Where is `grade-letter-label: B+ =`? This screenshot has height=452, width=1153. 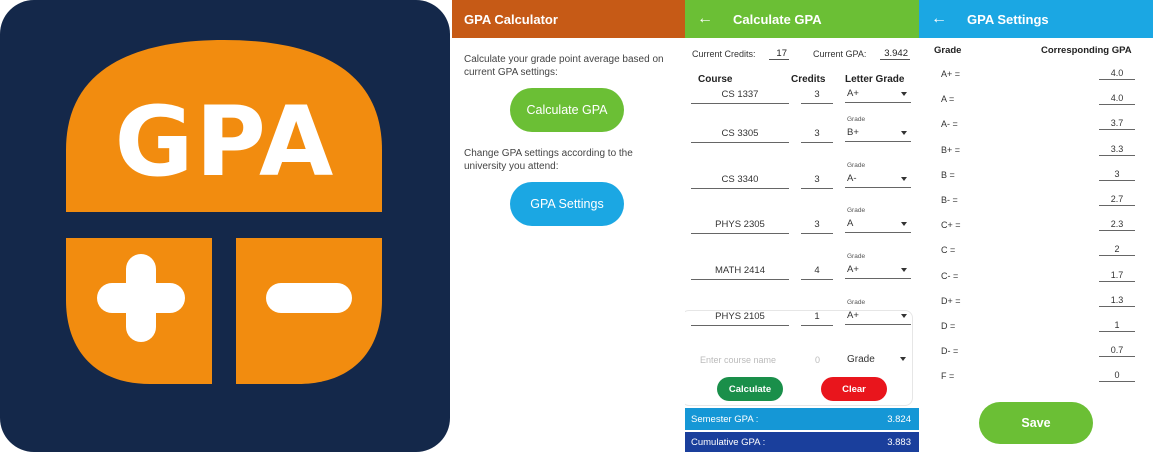
grade-letter-label: B+ = is located at coordinates (951, 149).